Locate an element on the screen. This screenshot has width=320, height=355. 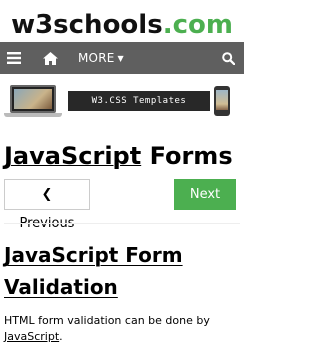
w3schools-logo: w3schools.com is located at coordinates (122, 25).